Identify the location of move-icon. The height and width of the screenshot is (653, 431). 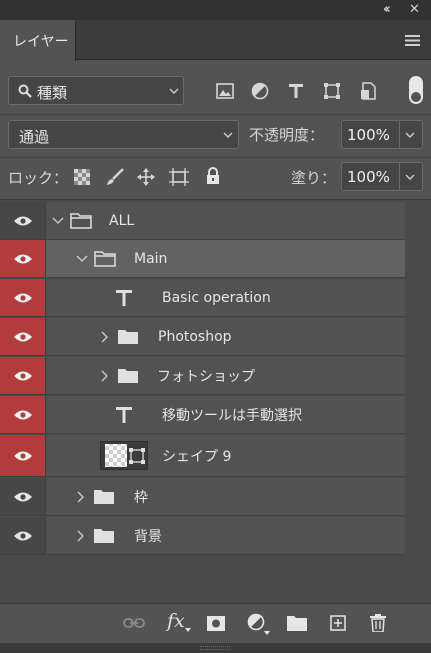
(146, 177).